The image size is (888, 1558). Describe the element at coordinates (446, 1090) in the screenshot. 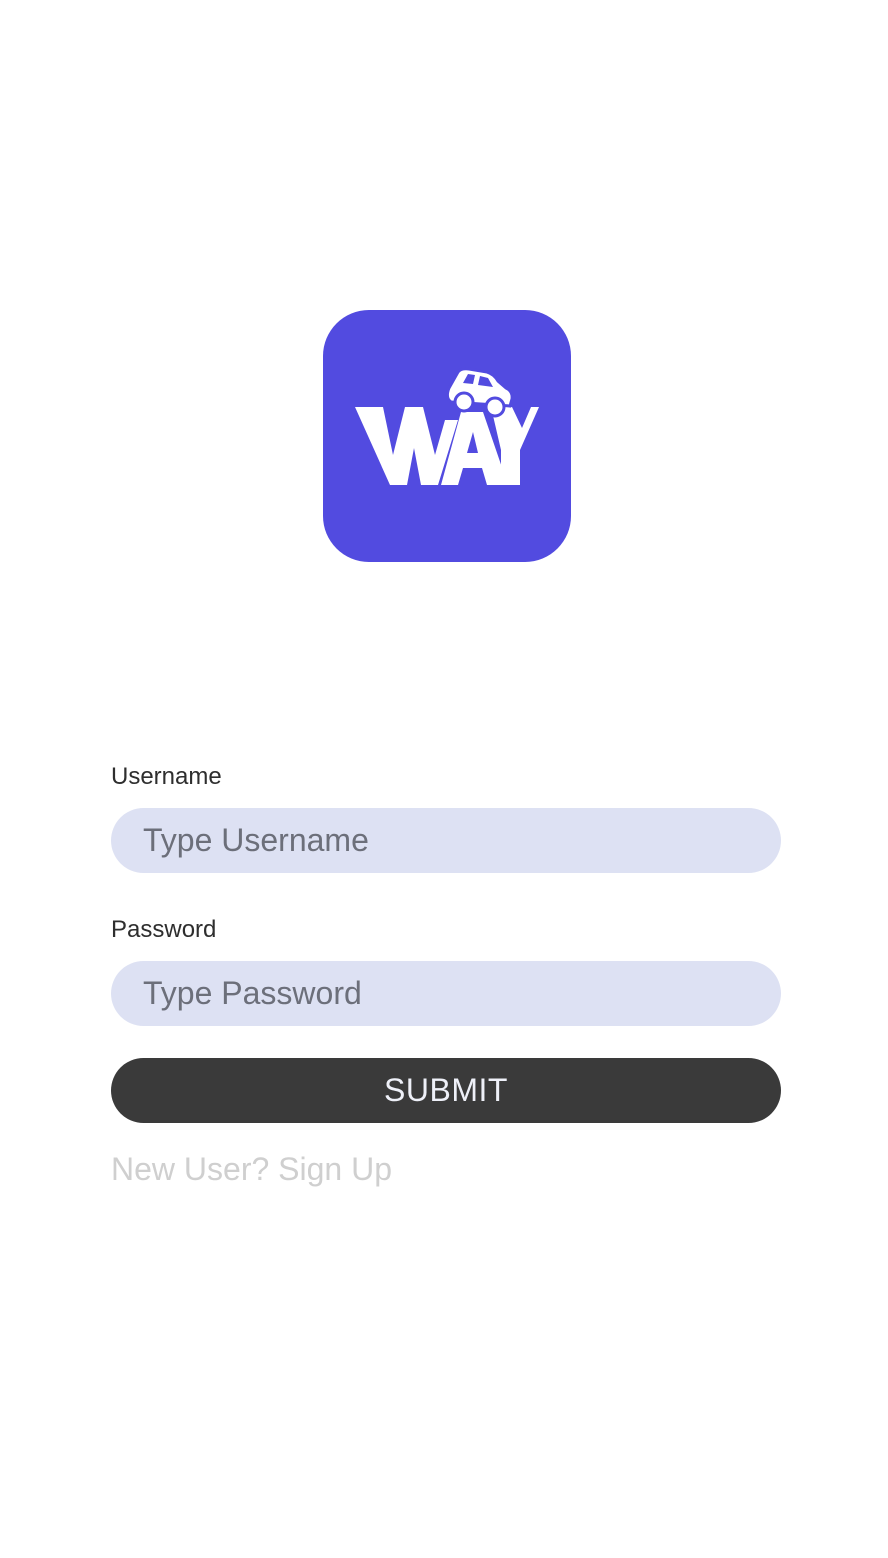

I see `submit-button: SUBMIT` at that location.